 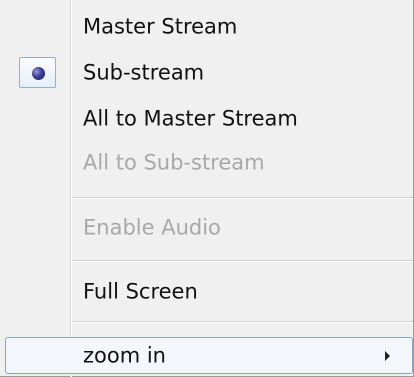 I want to click on menu-item-sub-stream: Sub-stream, so click(x=206, y=73).